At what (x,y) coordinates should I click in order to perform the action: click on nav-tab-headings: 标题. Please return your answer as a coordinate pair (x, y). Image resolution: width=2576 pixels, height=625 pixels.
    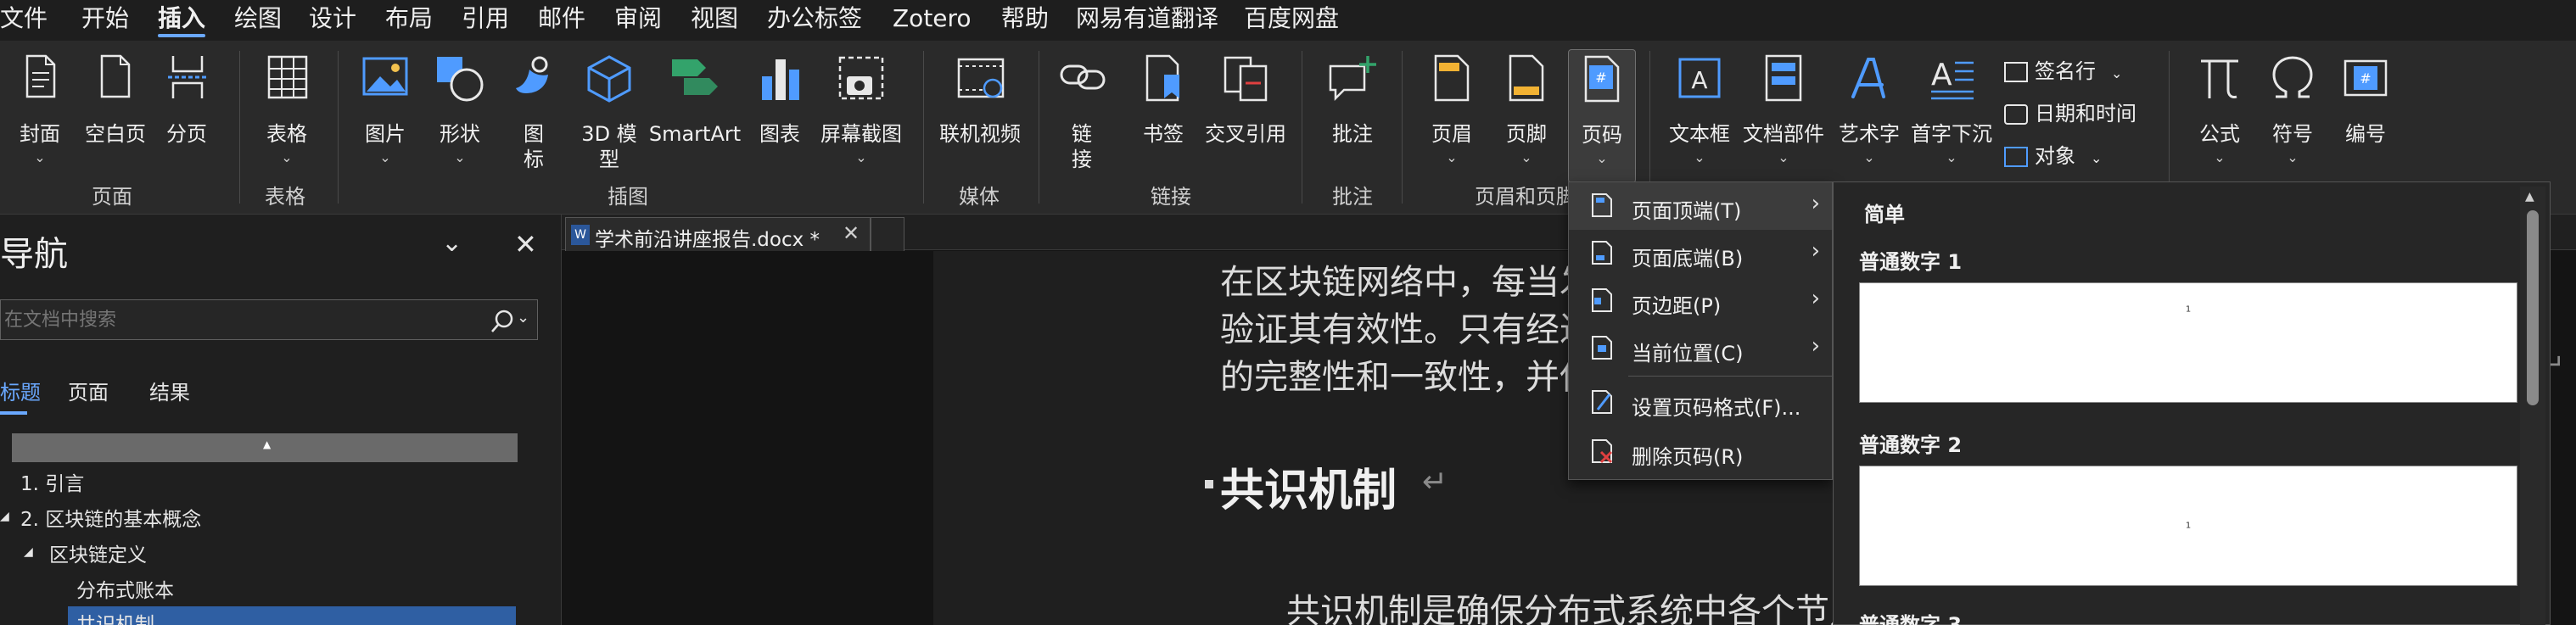
    Looking at the image, I should click on (20, 390).